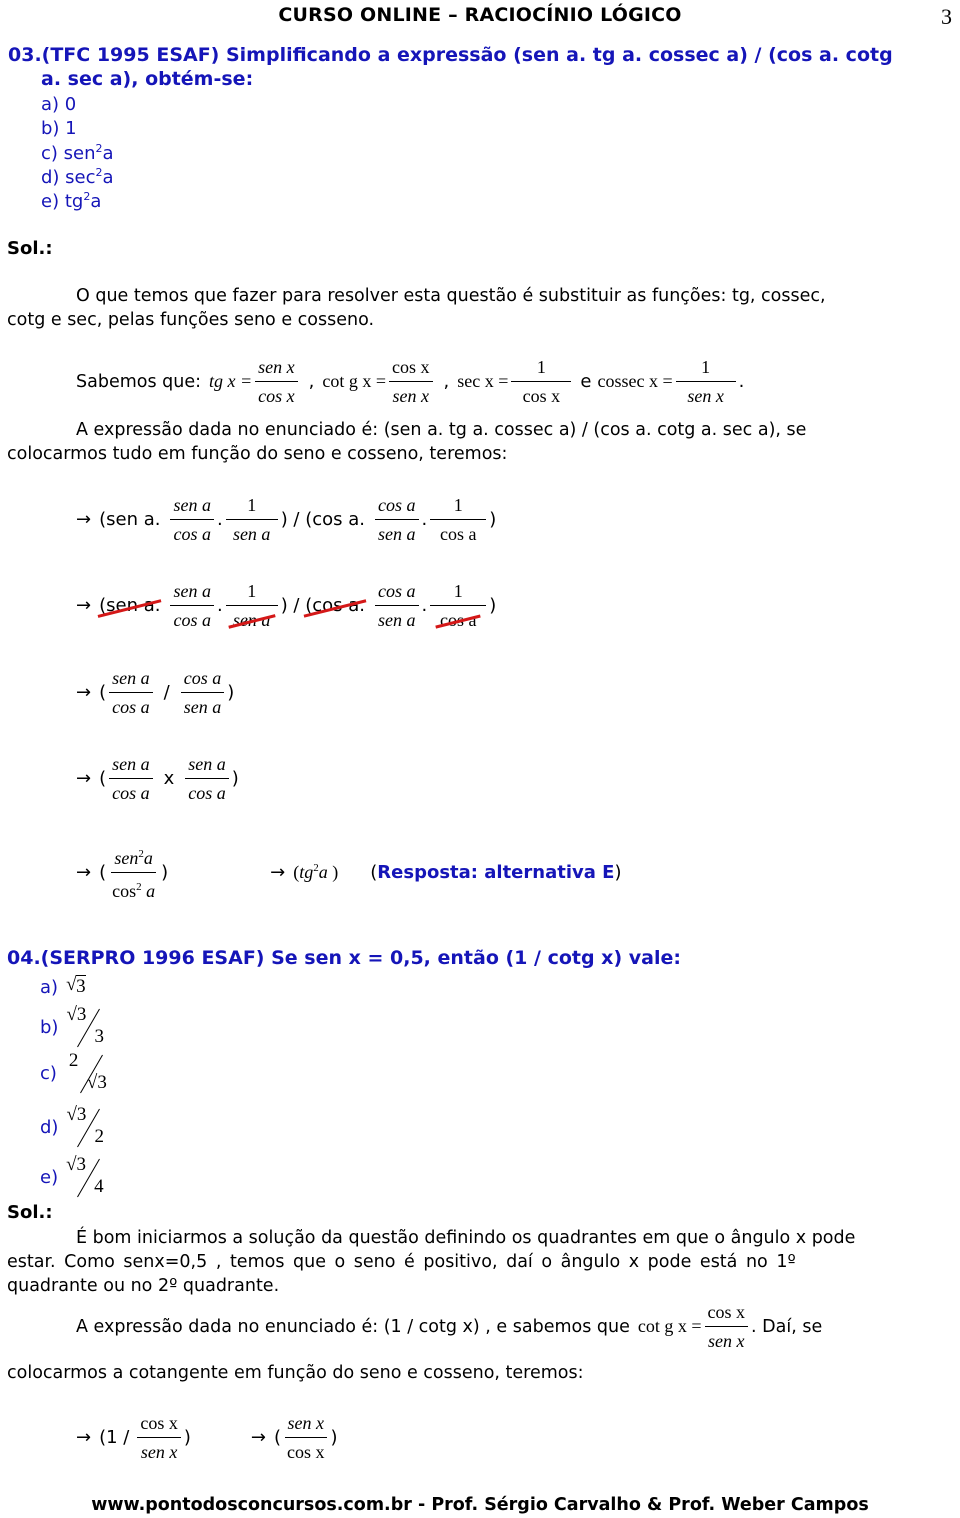  What do you see at coordinates (81, 986) in the screenshot?
I see `radicand: 3` at bounding box center [81, 986].